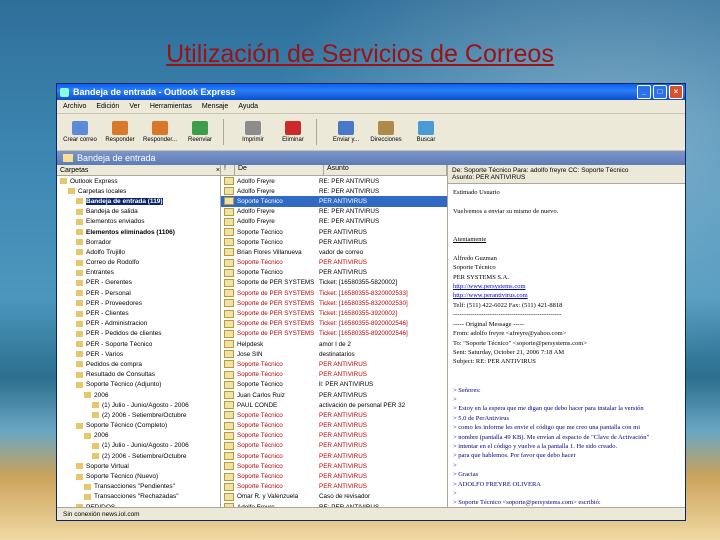 The image size is (720, 540). Describe the element at coordinates (334, 395) in the screenshot. I see `message-row: Juan Carlos Ruiz PER ANTIVIRUS` at that location.